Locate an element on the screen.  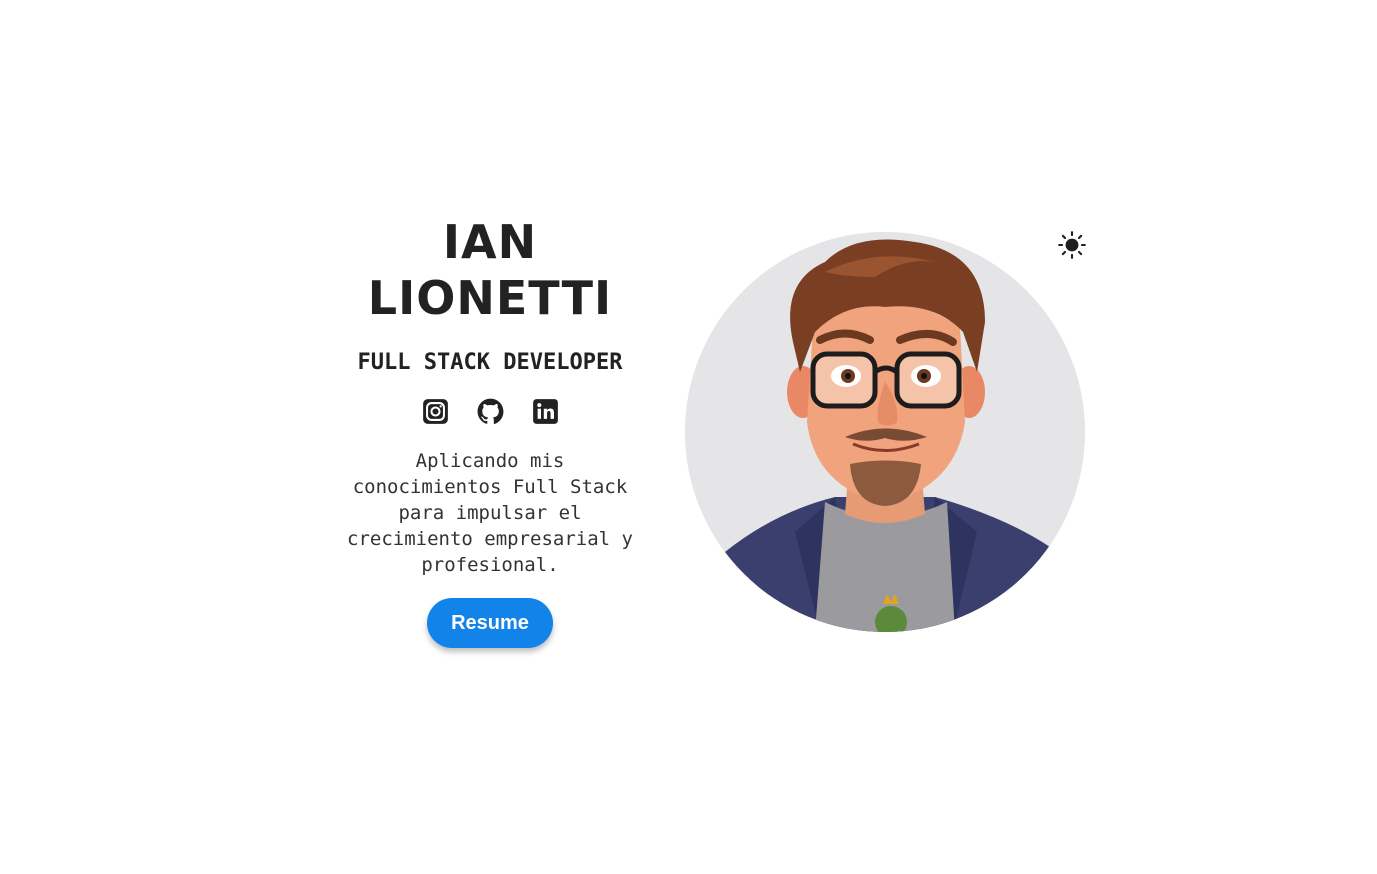
theme-toggle is located at coordinates (1072, 245).